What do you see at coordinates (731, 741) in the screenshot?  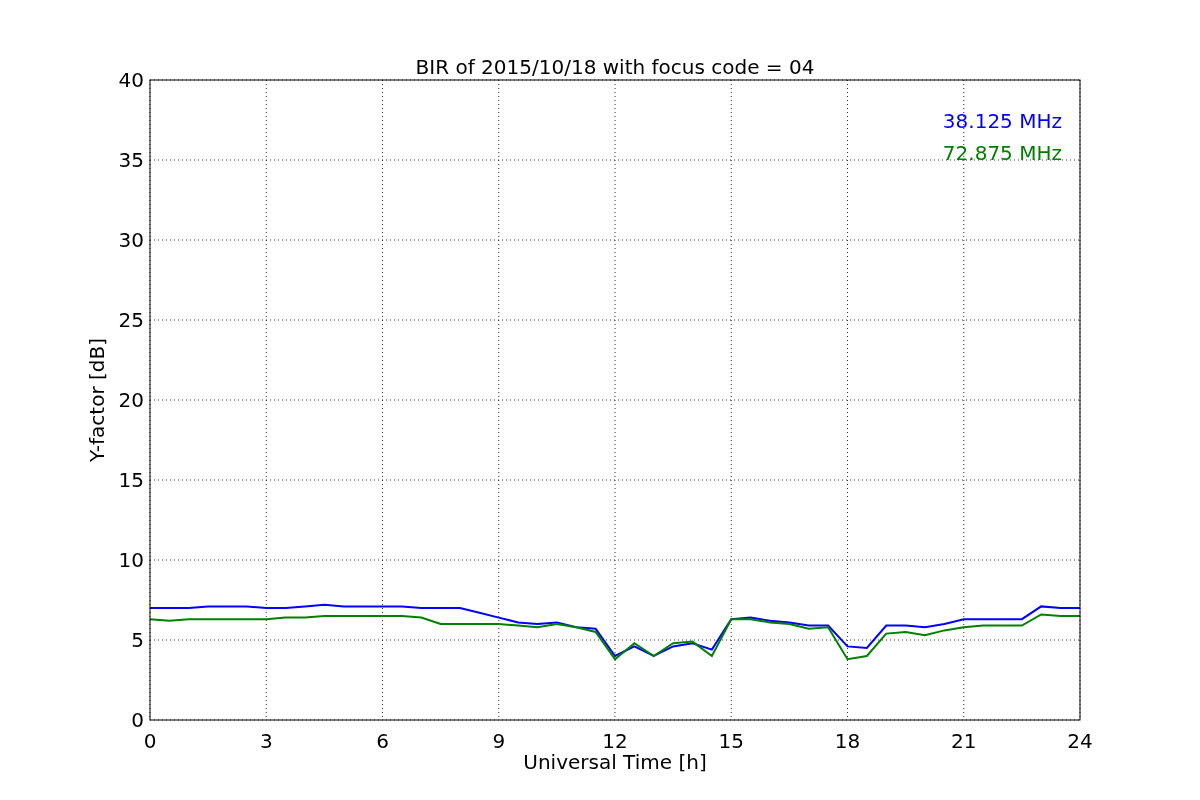 I see `x-tick-label: 15` at bounding box center [731, 741].